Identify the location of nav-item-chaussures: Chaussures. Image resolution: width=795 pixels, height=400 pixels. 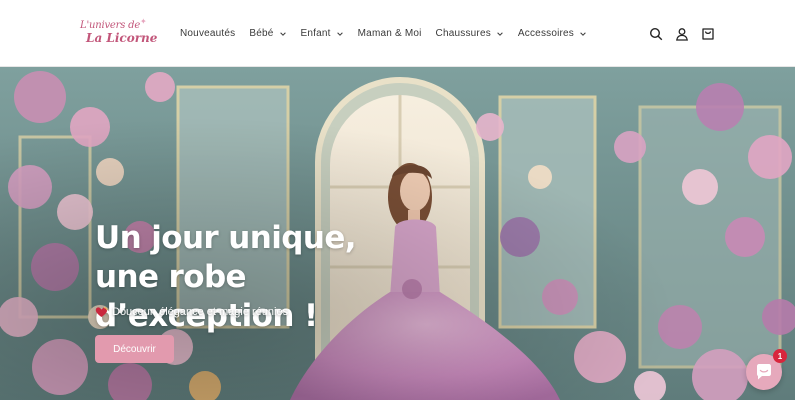
(470, 34).